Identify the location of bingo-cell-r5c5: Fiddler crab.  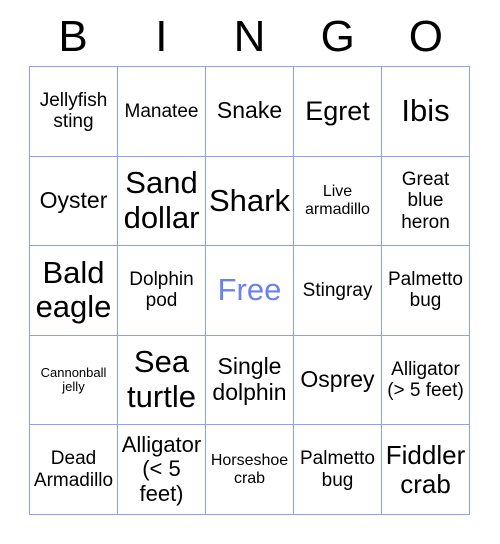
(426, 470).